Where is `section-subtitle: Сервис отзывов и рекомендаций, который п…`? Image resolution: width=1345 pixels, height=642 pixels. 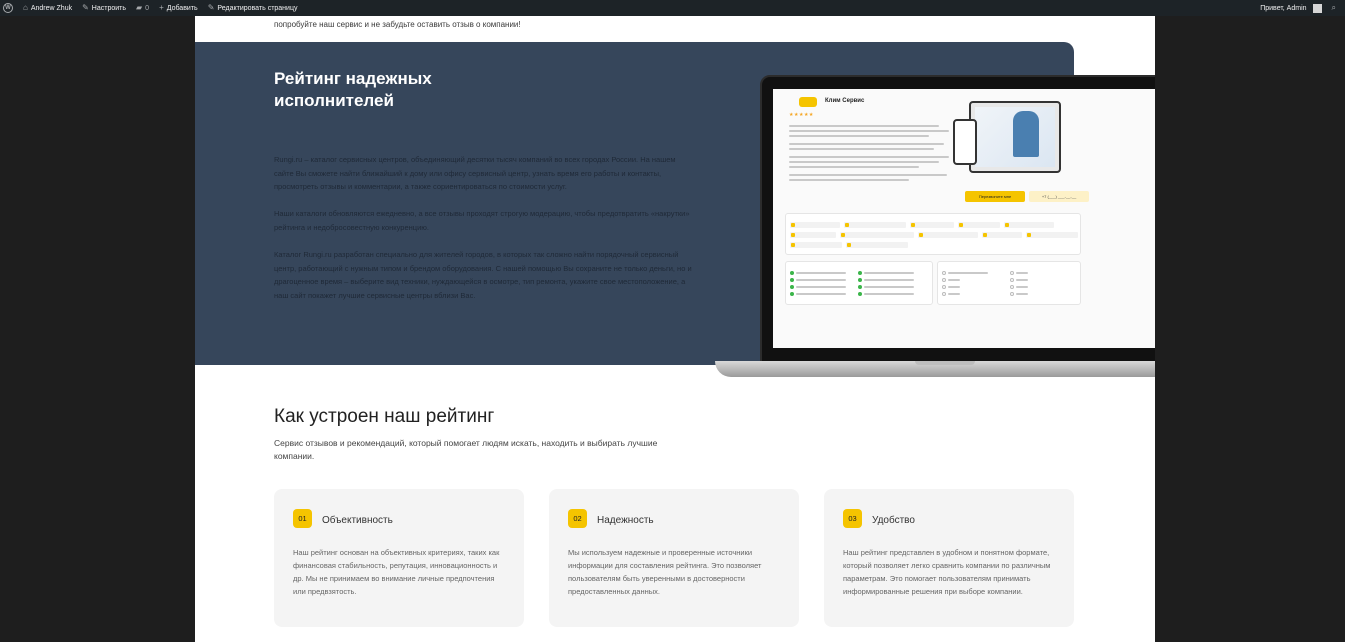 section-subtitle: Сервис отзывов и рекомендаций, который п… is located at coordinates (466, 449).